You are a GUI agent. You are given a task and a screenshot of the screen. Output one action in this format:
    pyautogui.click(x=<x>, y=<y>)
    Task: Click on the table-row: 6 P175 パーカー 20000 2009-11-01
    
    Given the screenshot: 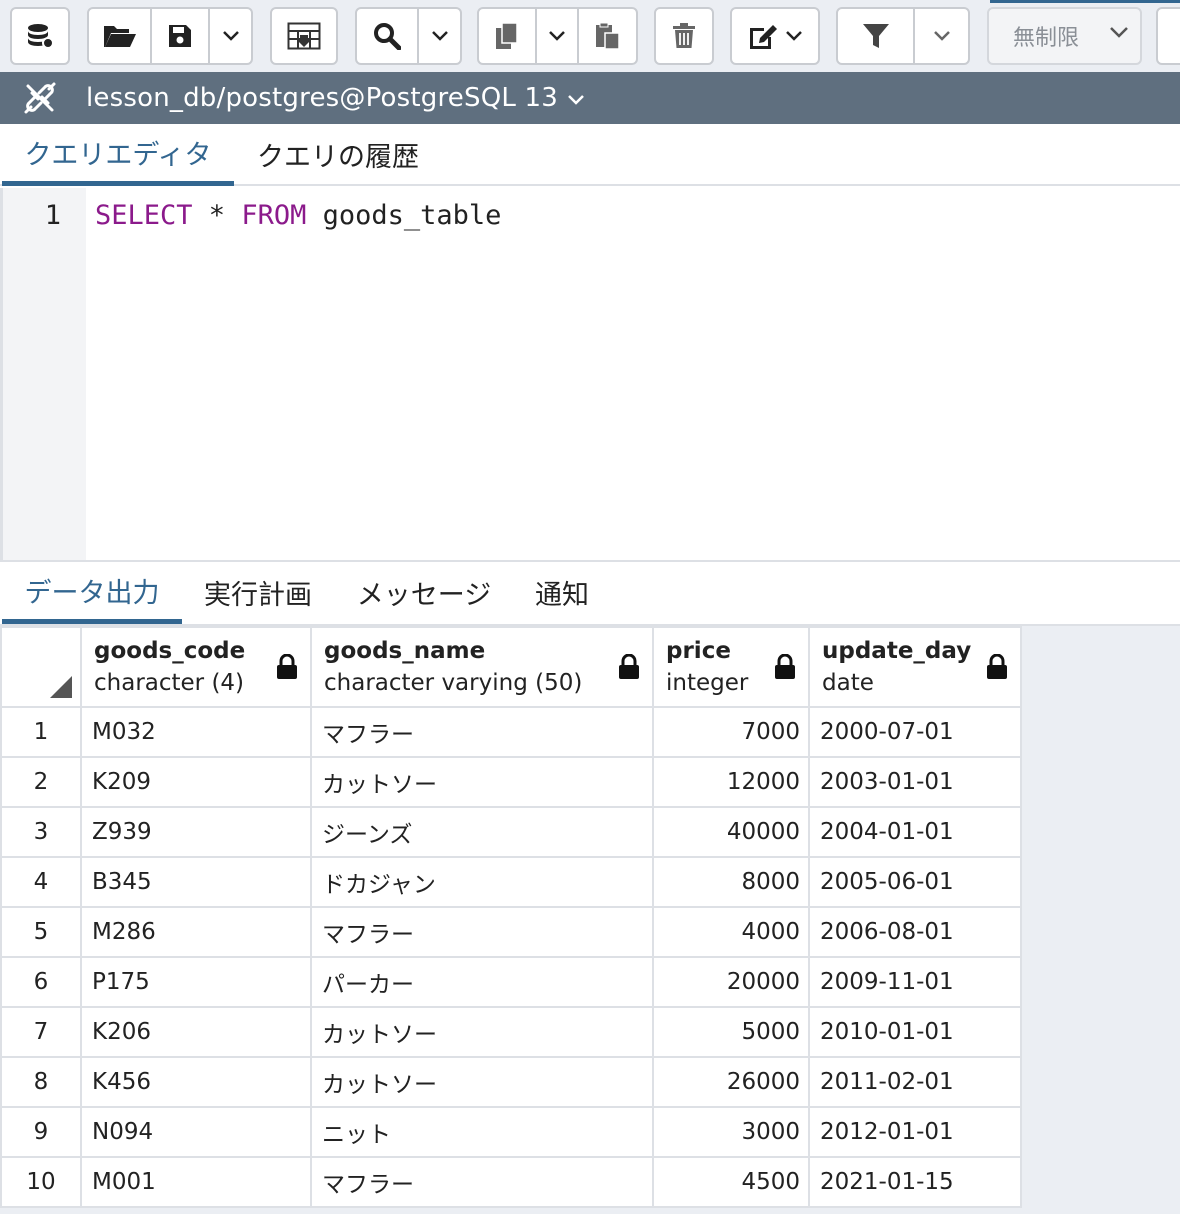 What is the action you would take?
    pyautogui.click(x=511, y=982)
    